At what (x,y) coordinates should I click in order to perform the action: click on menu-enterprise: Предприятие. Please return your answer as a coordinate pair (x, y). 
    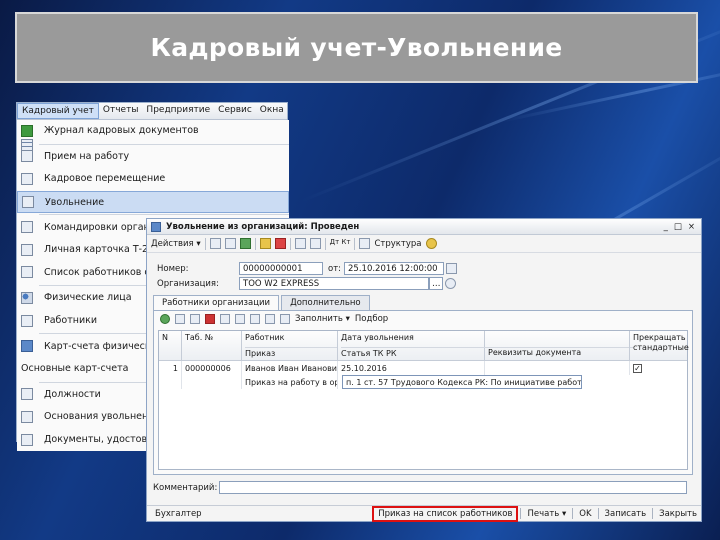
    Looking at the image, I should click on (178, 111).